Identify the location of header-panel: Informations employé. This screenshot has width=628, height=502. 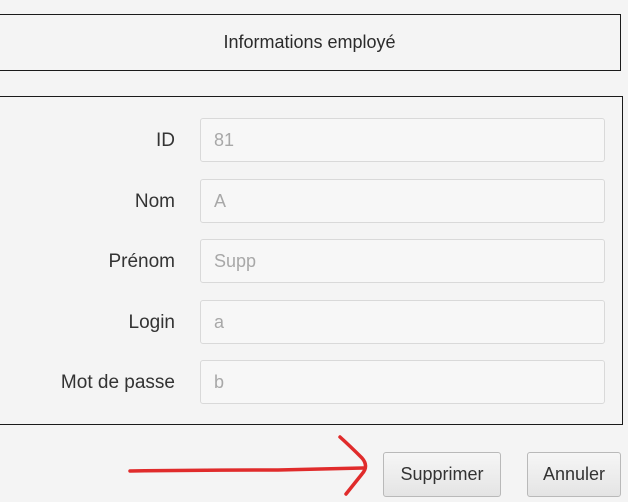
(310, 42).